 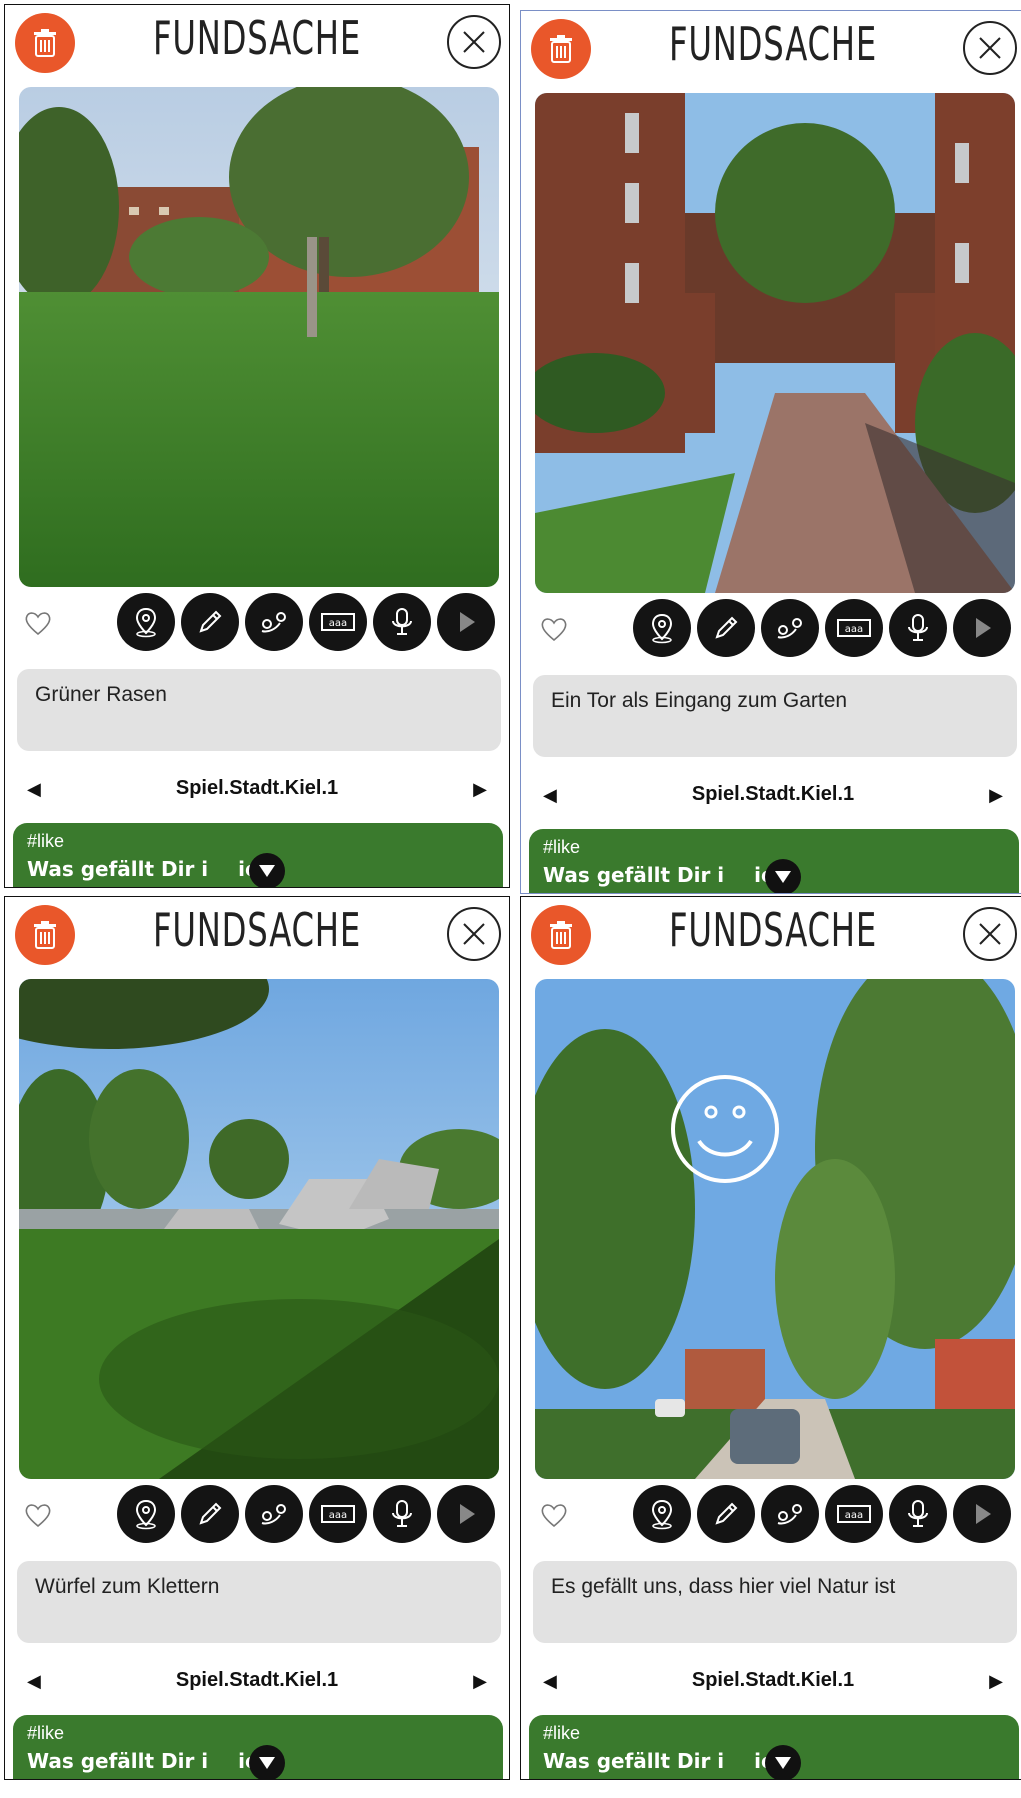 What do you see at coordinates (699, 700) in the screenshot?
I see `caption-text: Ein Tor als Eingang zum Garten` at bounding box center [699, 700].